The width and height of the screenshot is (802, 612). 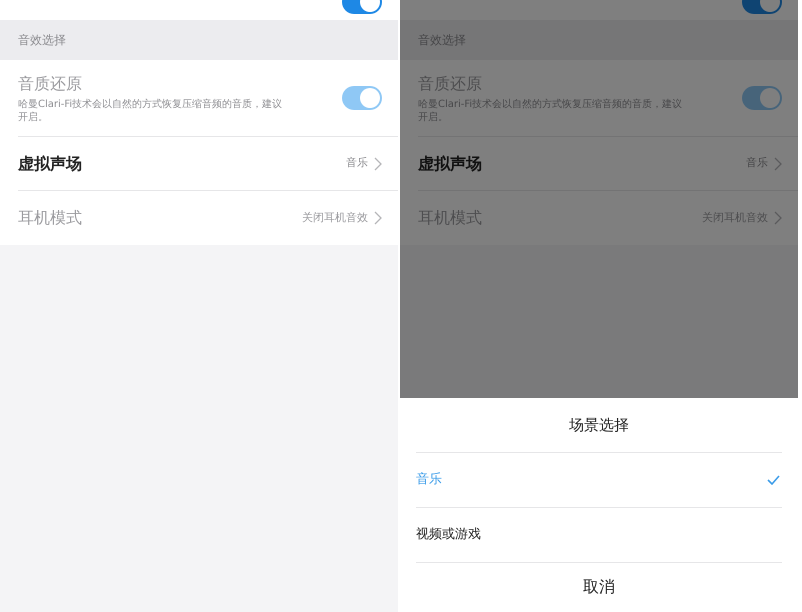 What do you see at coordinates (599, 587) in the screenshot?
I see `cancel-button: 取消` at bounding box center [599, 587].